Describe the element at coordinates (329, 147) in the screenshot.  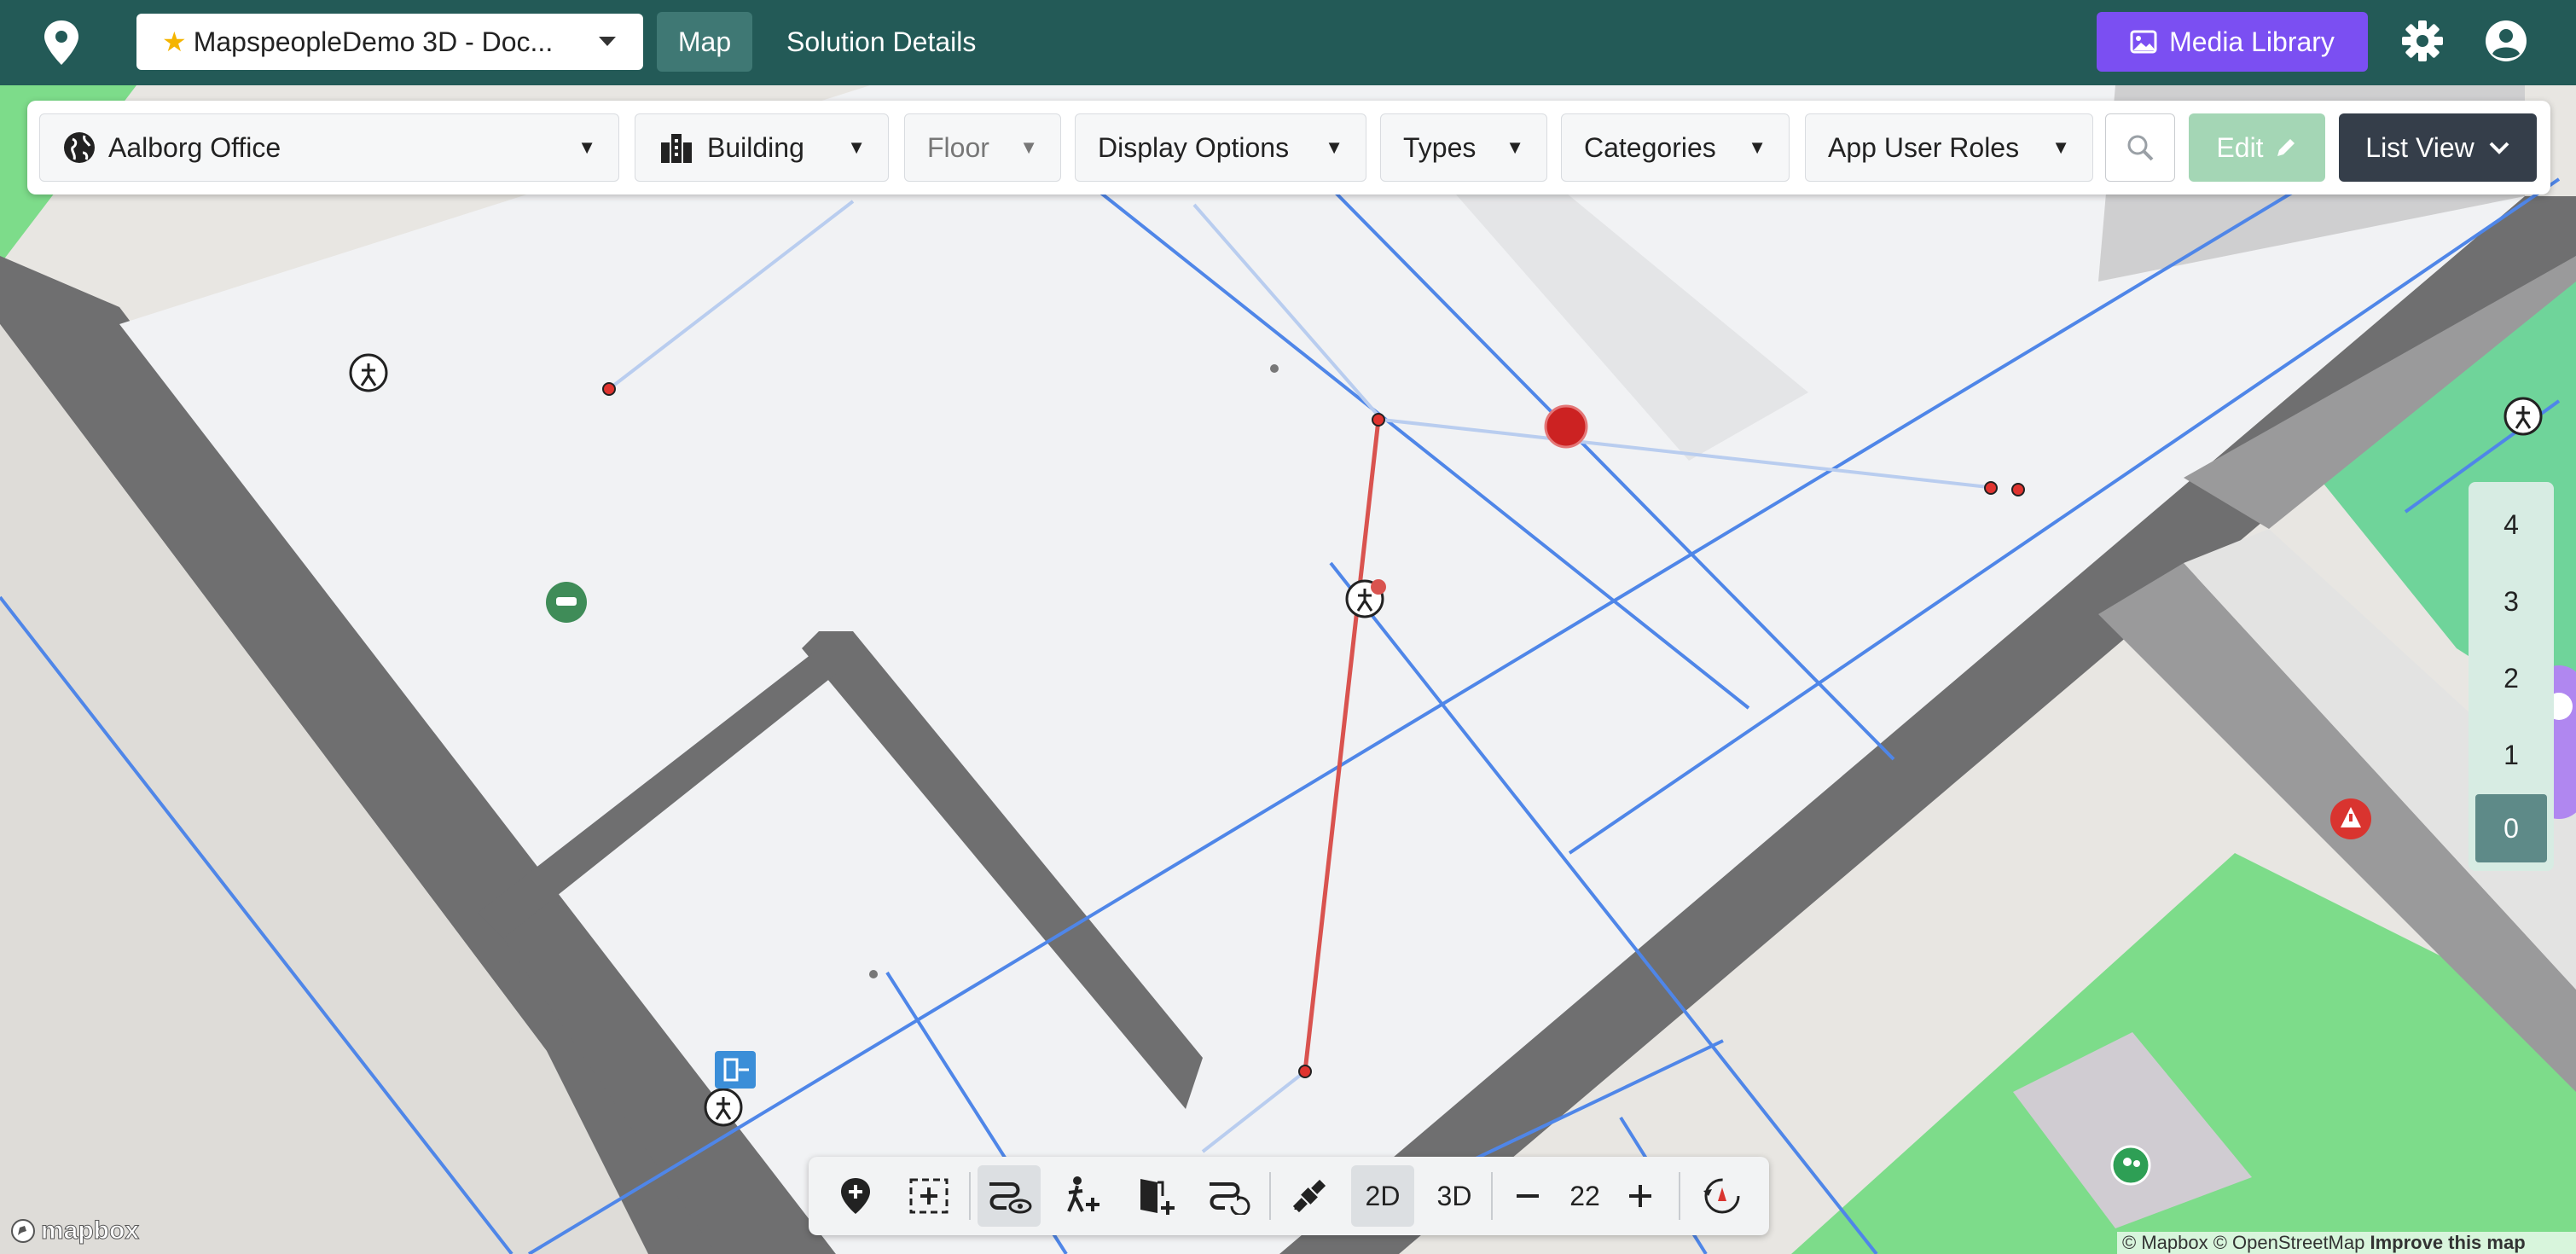
I see `venue-dropdown: Aalborg Office ▼` at that location.